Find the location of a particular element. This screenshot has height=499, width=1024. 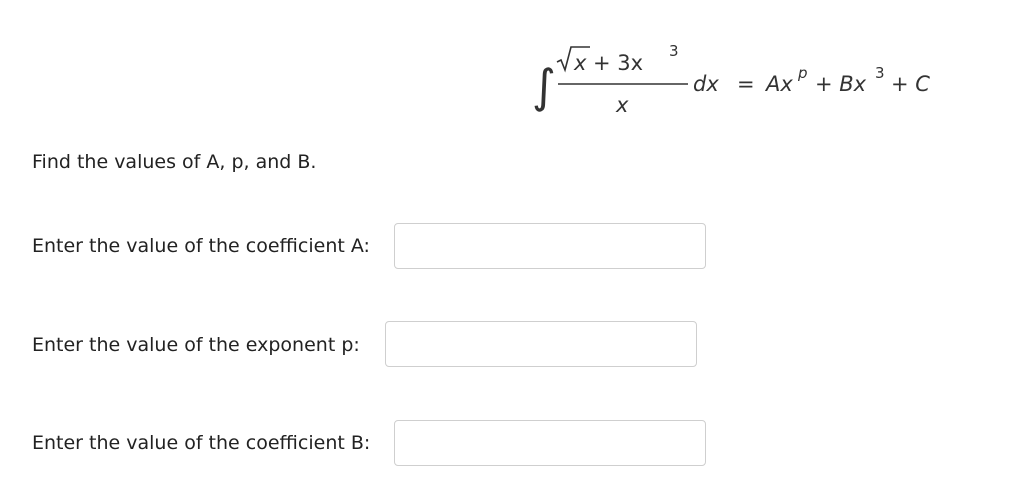

coefficient-a-label: Enter the value of the coefficient A: is located at coordinates (201, 246).